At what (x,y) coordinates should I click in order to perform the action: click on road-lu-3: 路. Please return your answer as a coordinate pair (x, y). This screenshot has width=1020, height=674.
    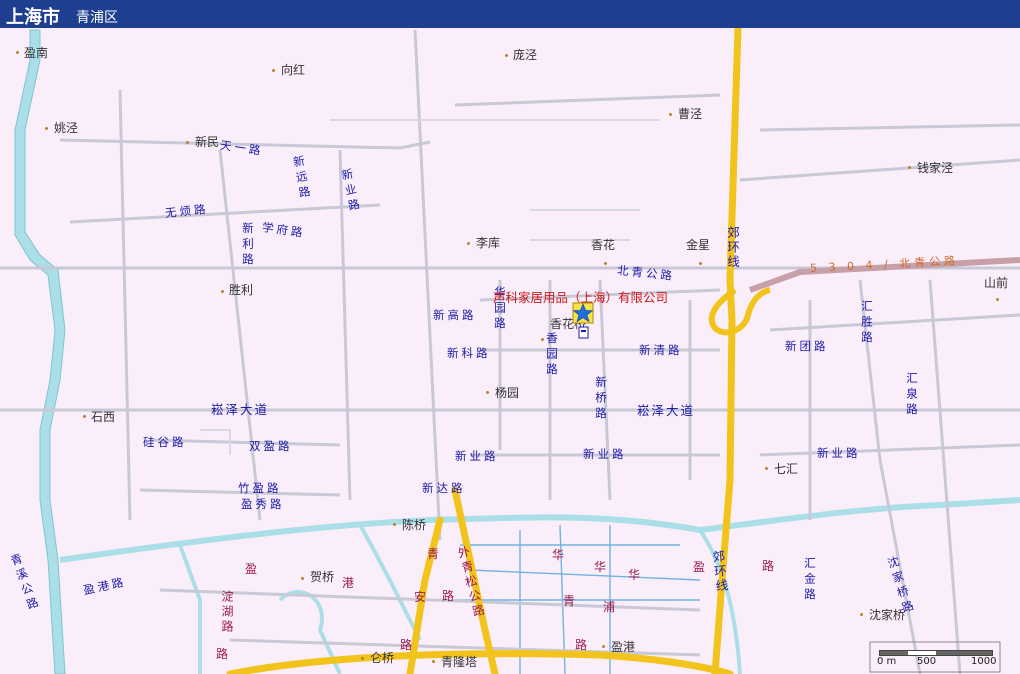
    Looking at the image, I should click on (583, 645).